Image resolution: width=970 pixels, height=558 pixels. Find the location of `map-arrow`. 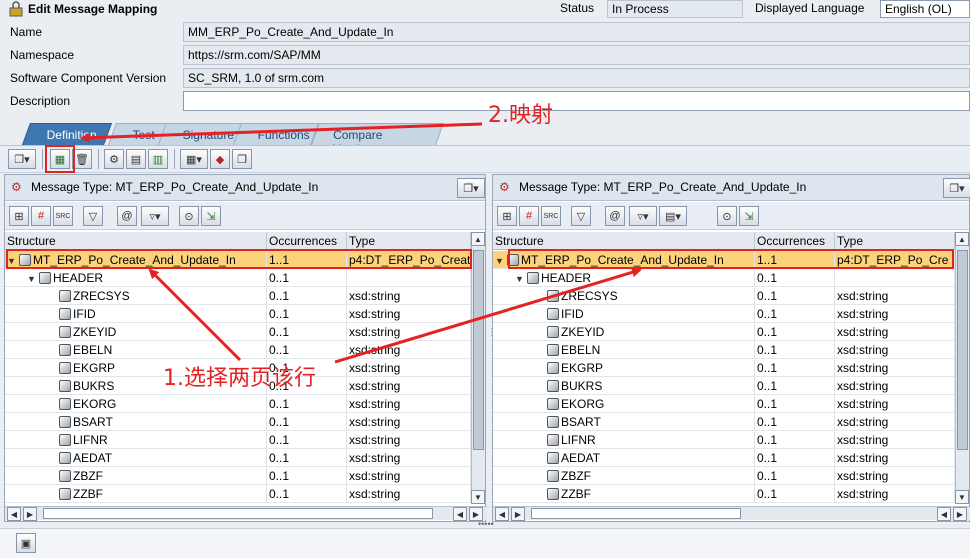

map-arrow is located at coordinates (281, 132).